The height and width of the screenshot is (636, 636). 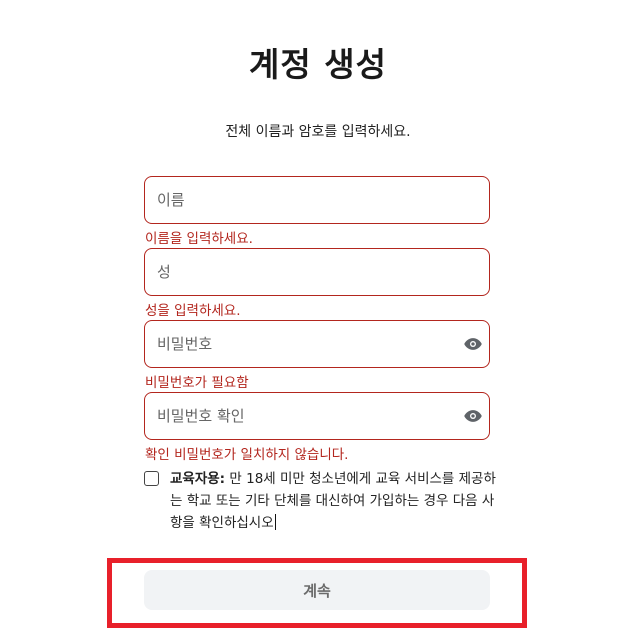 I want to click on password-field, so click(x=317, y=344).